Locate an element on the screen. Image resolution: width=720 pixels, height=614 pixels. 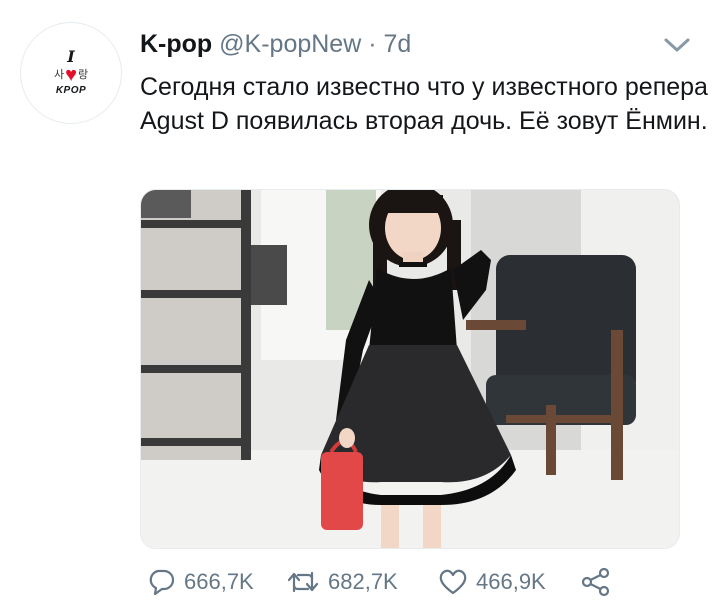
avatar-line: 사 ♥ 랑 is located at coordinates (71, 75).